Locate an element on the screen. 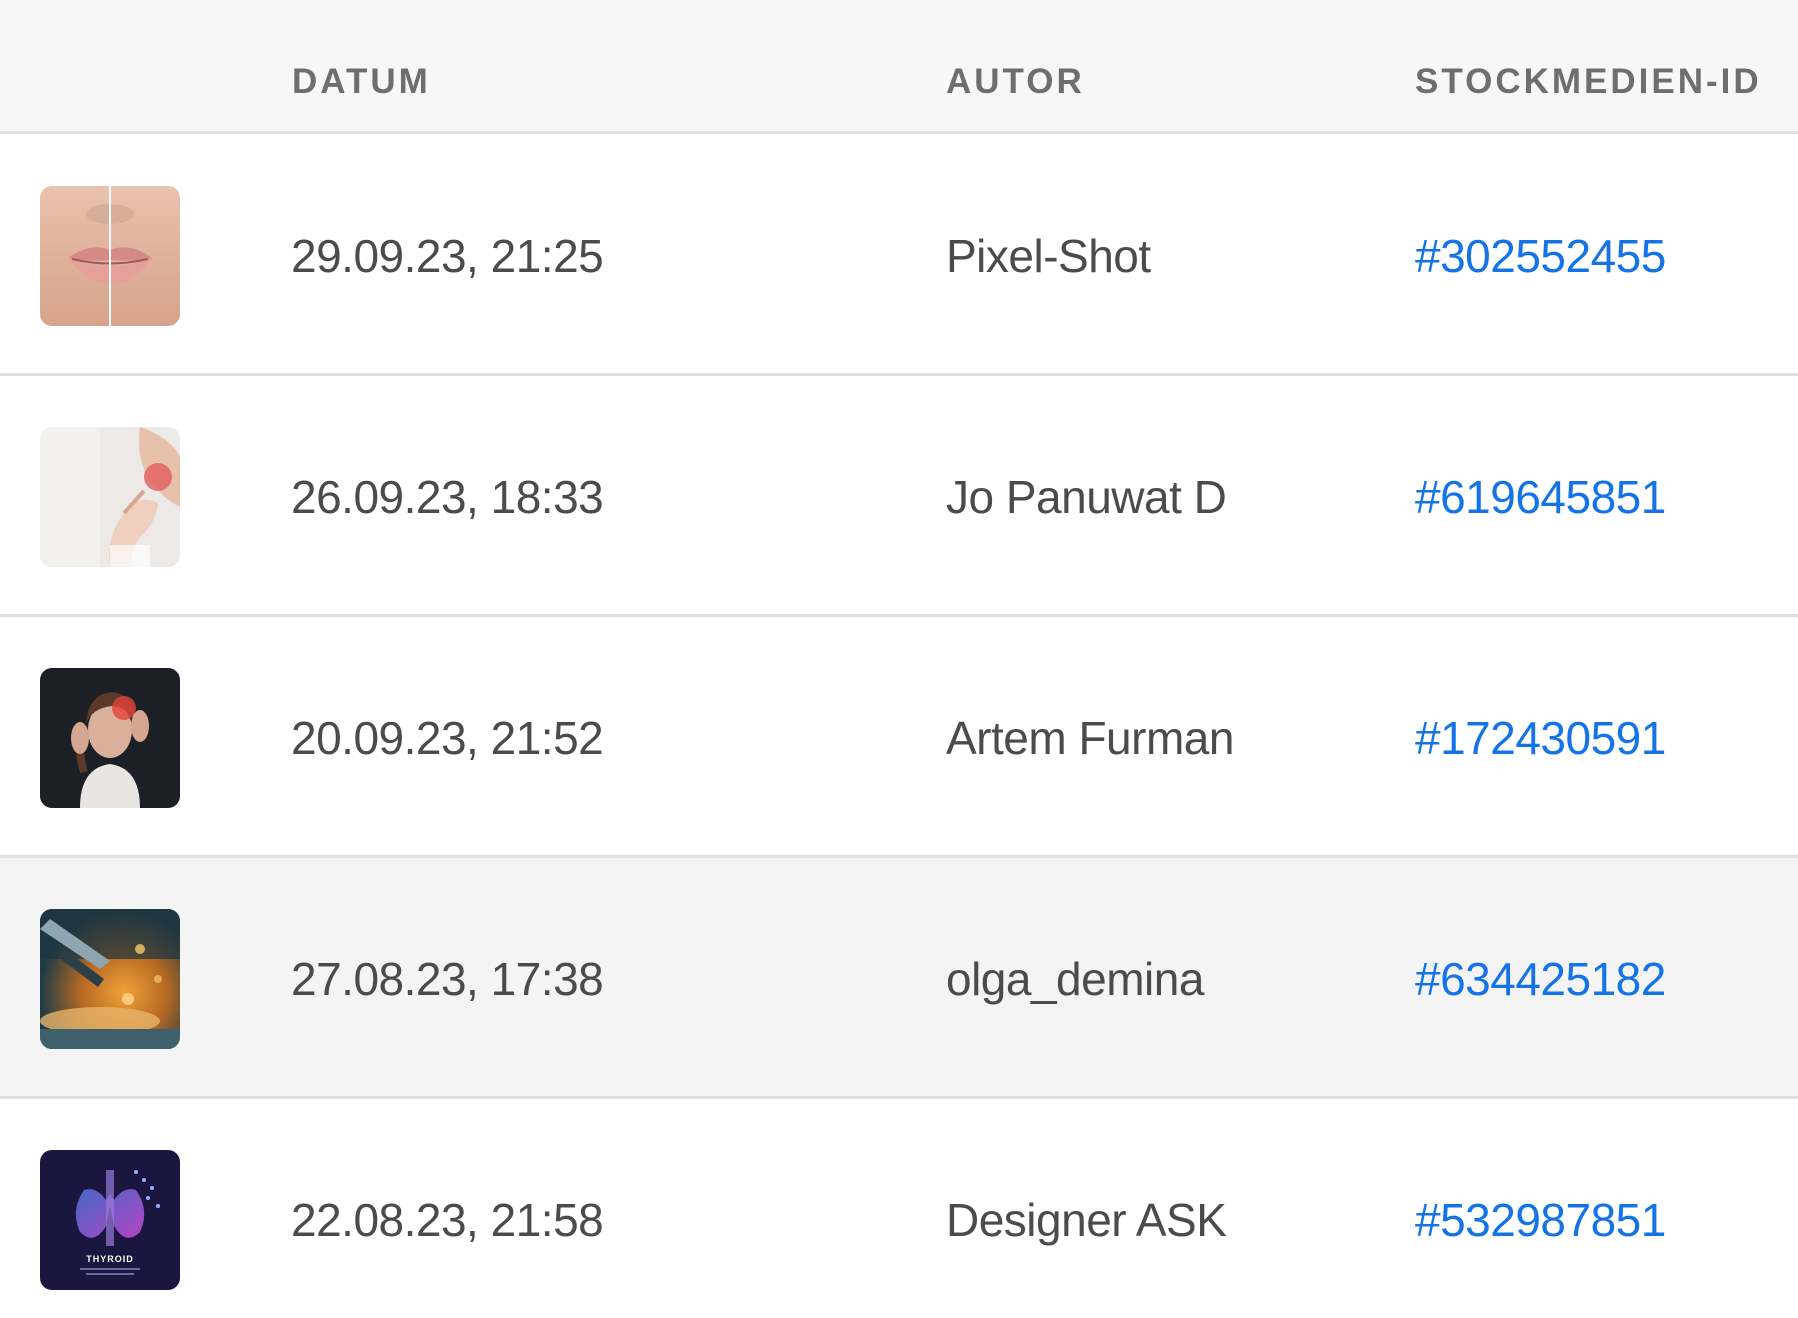  date-cell: 26.09.23, 18:33 is located at coordinates (447, 497).